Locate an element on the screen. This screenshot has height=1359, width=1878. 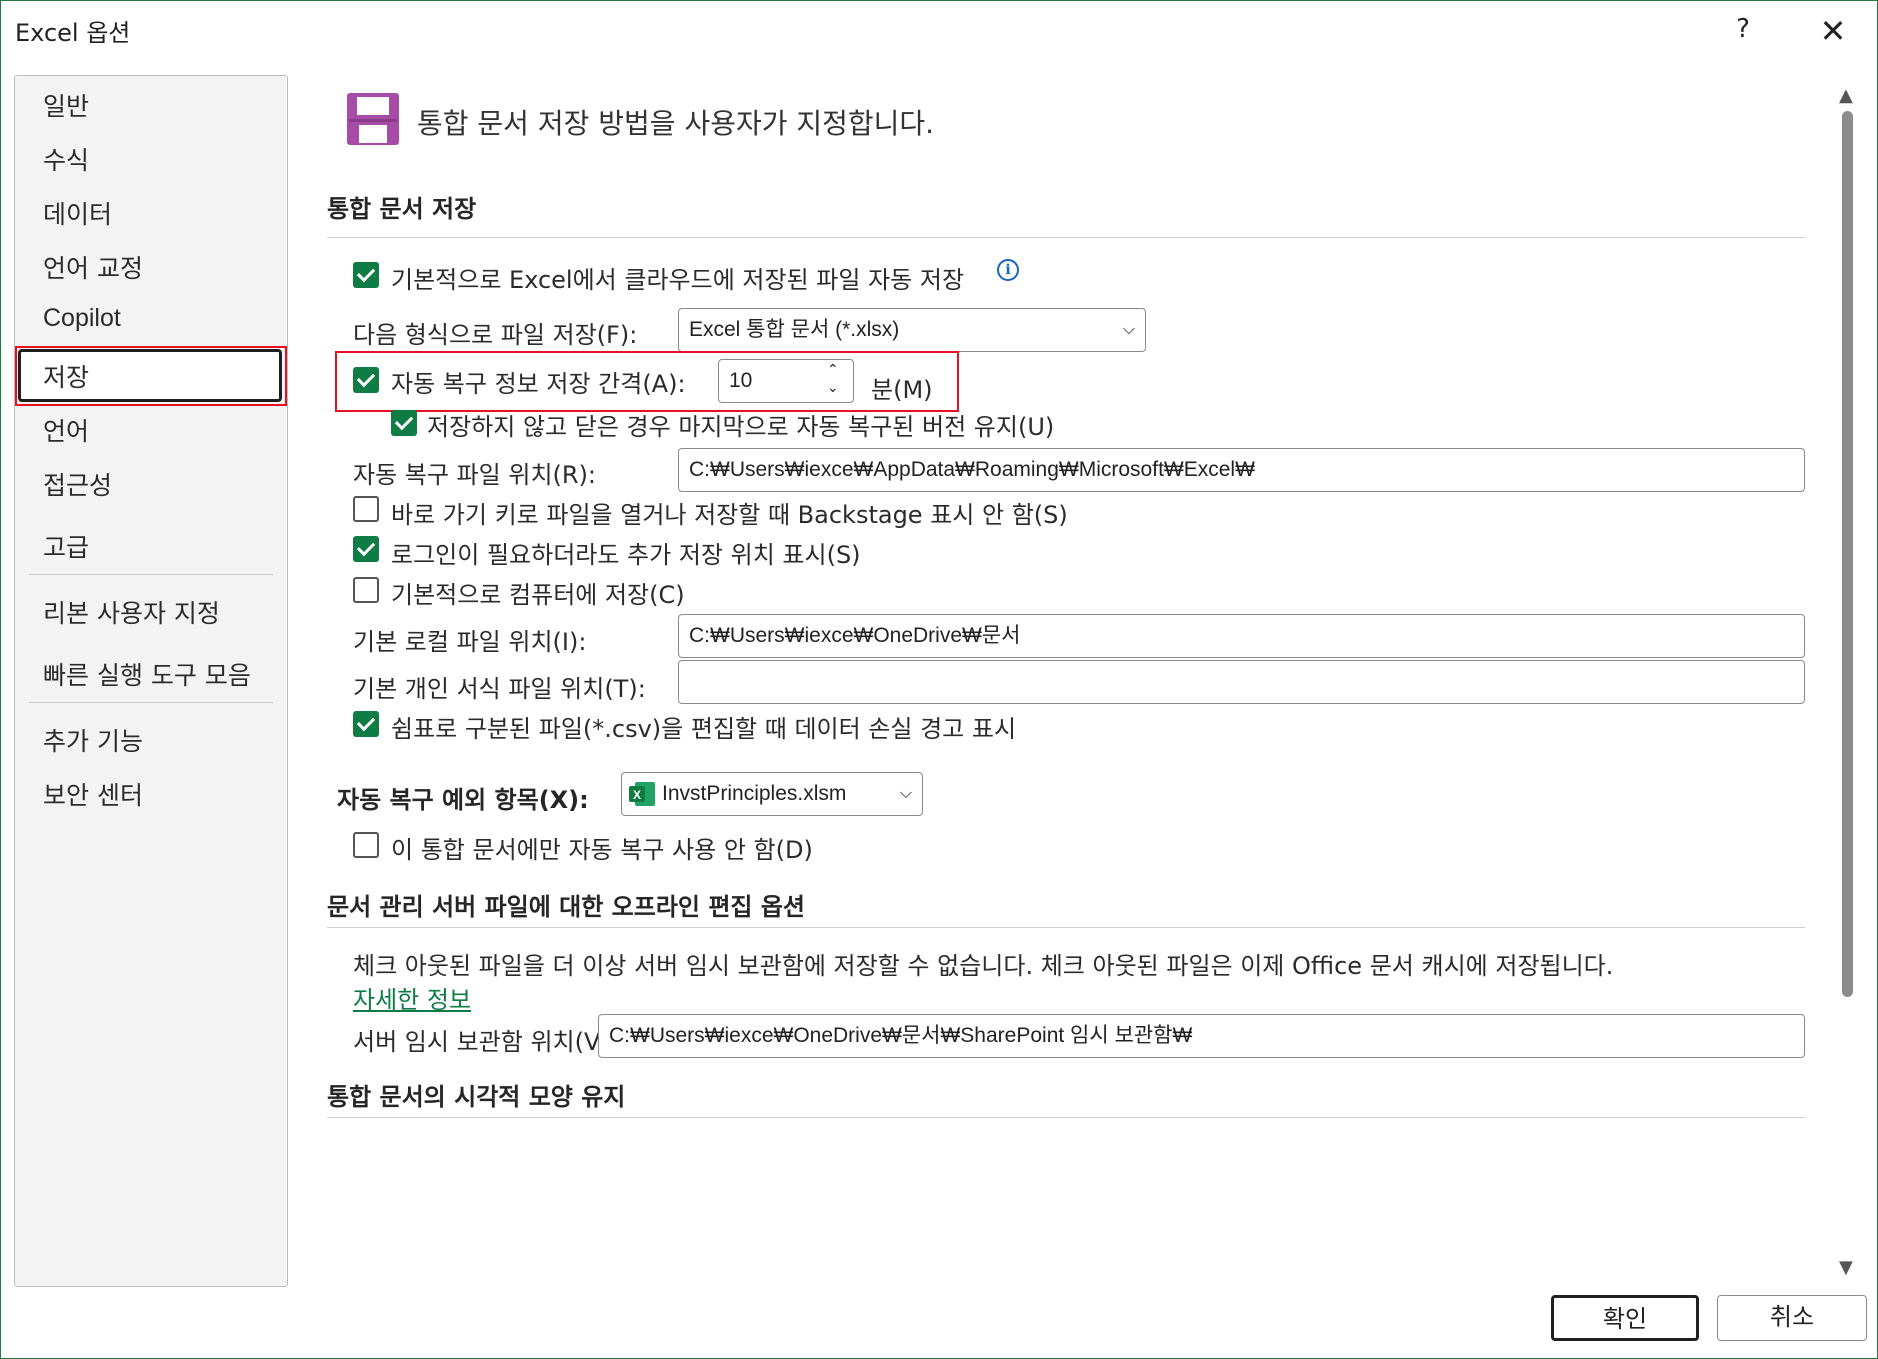
keep-last-version-checkbox is located at coordinates (404, 423).